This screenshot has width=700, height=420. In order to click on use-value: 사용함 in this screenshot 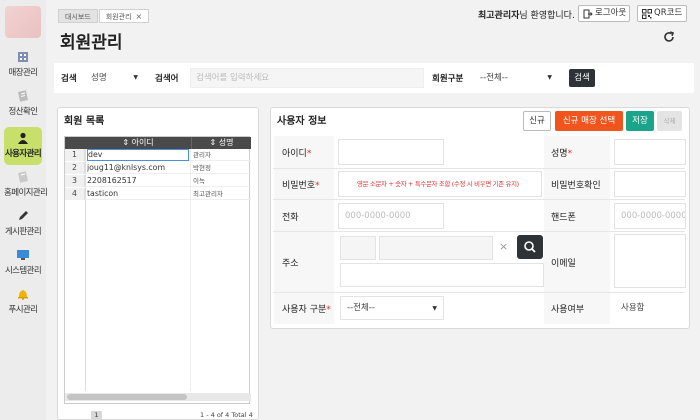, I will do `click(650, 308)`.